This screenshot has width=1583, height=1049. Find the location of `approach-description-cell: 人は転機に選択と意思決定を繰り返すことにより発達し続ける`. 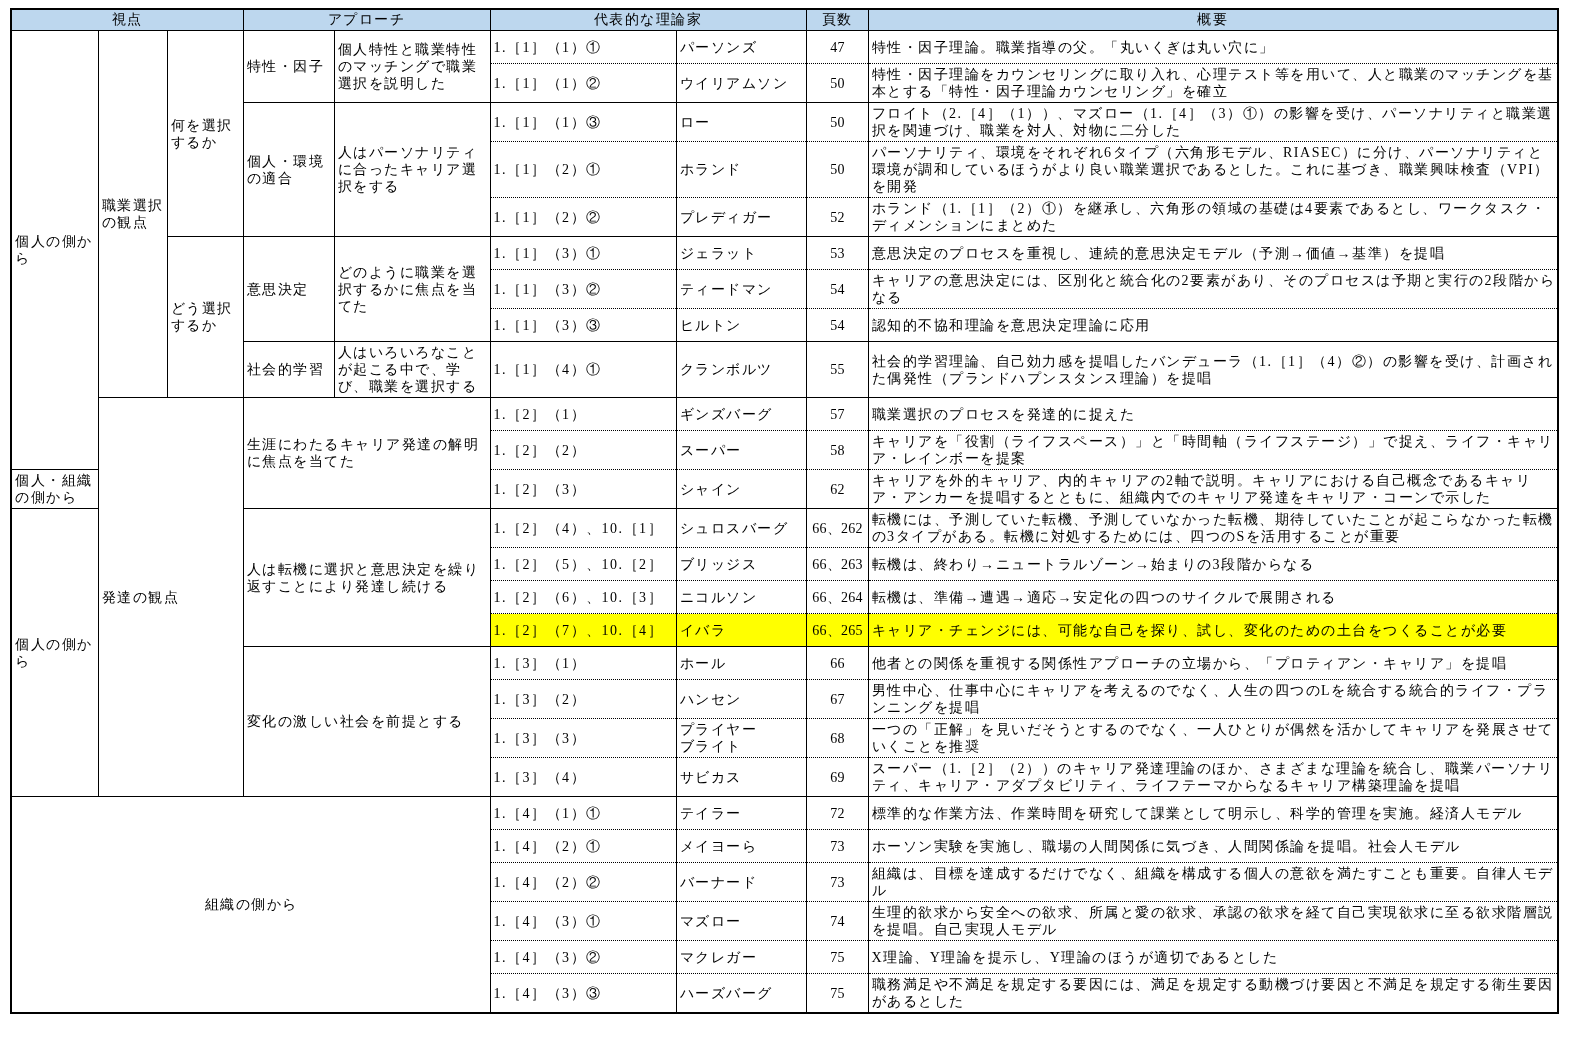

approach-description-cell: 人は転機に選択と意思決定を繰り返すことにより発達し続ける is located at coordinates (367, 577).